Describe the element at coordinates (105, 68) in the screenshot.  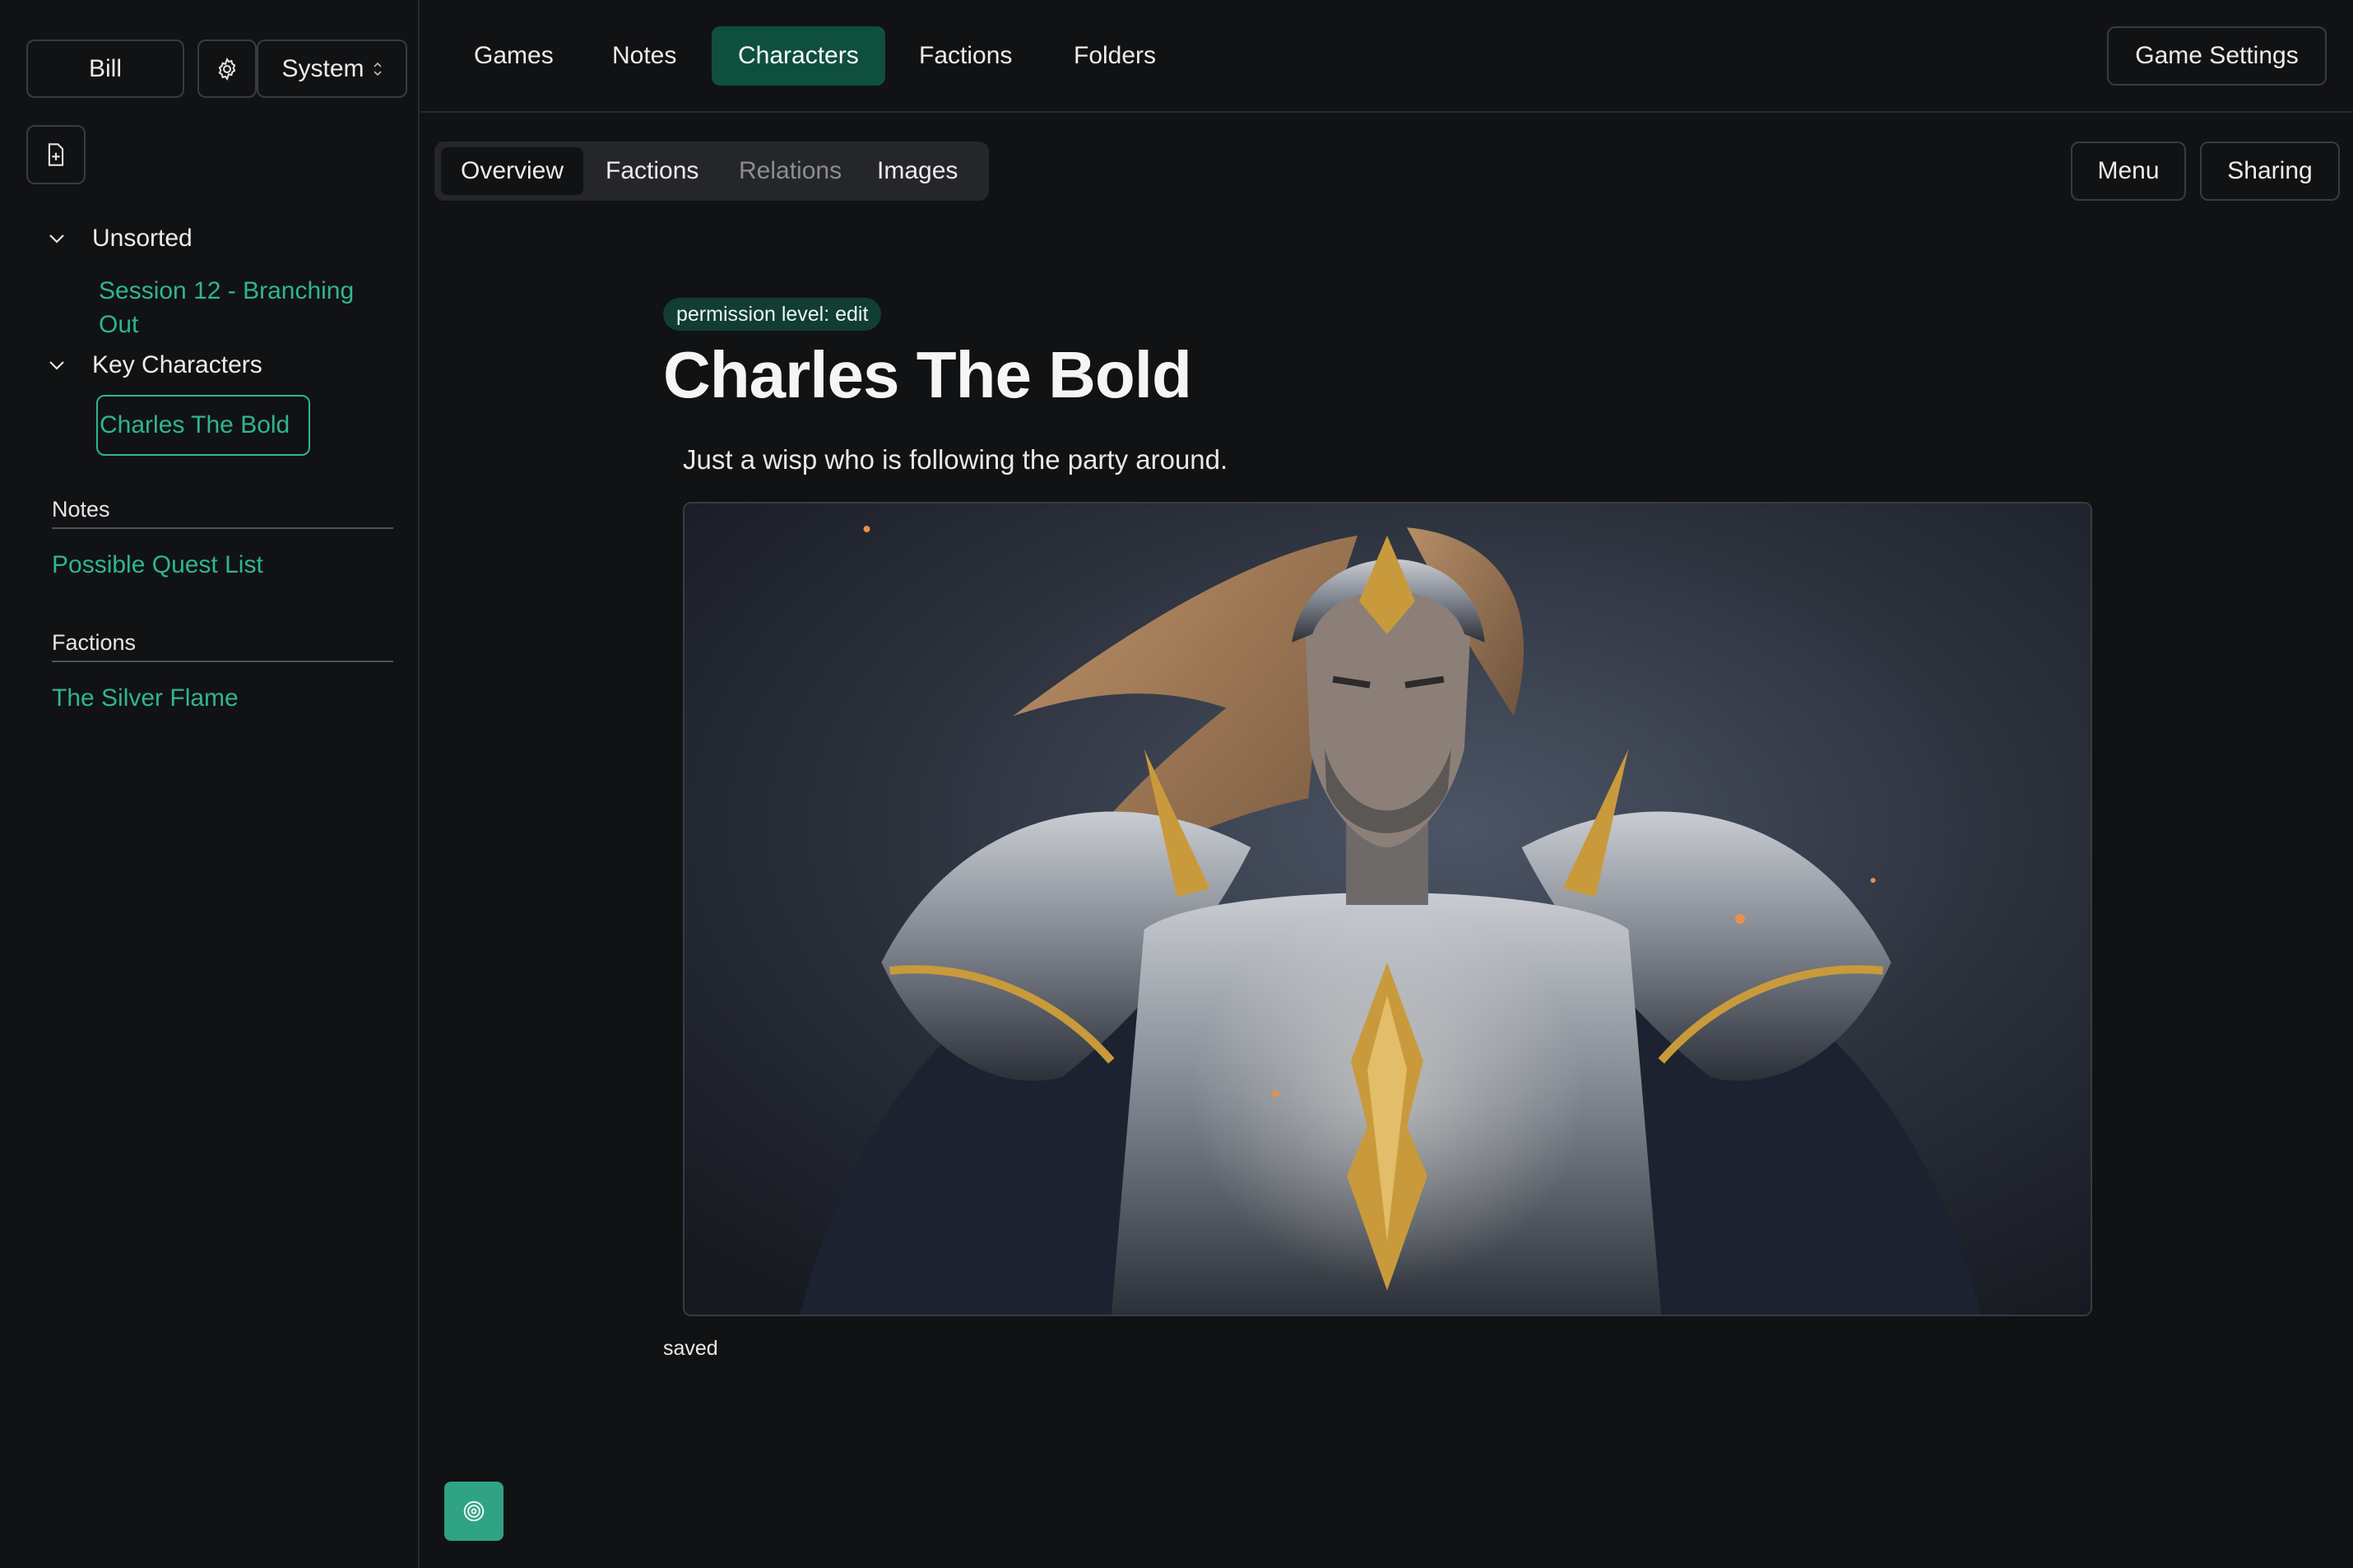
I see `user-menu-button: Bill` at that location.